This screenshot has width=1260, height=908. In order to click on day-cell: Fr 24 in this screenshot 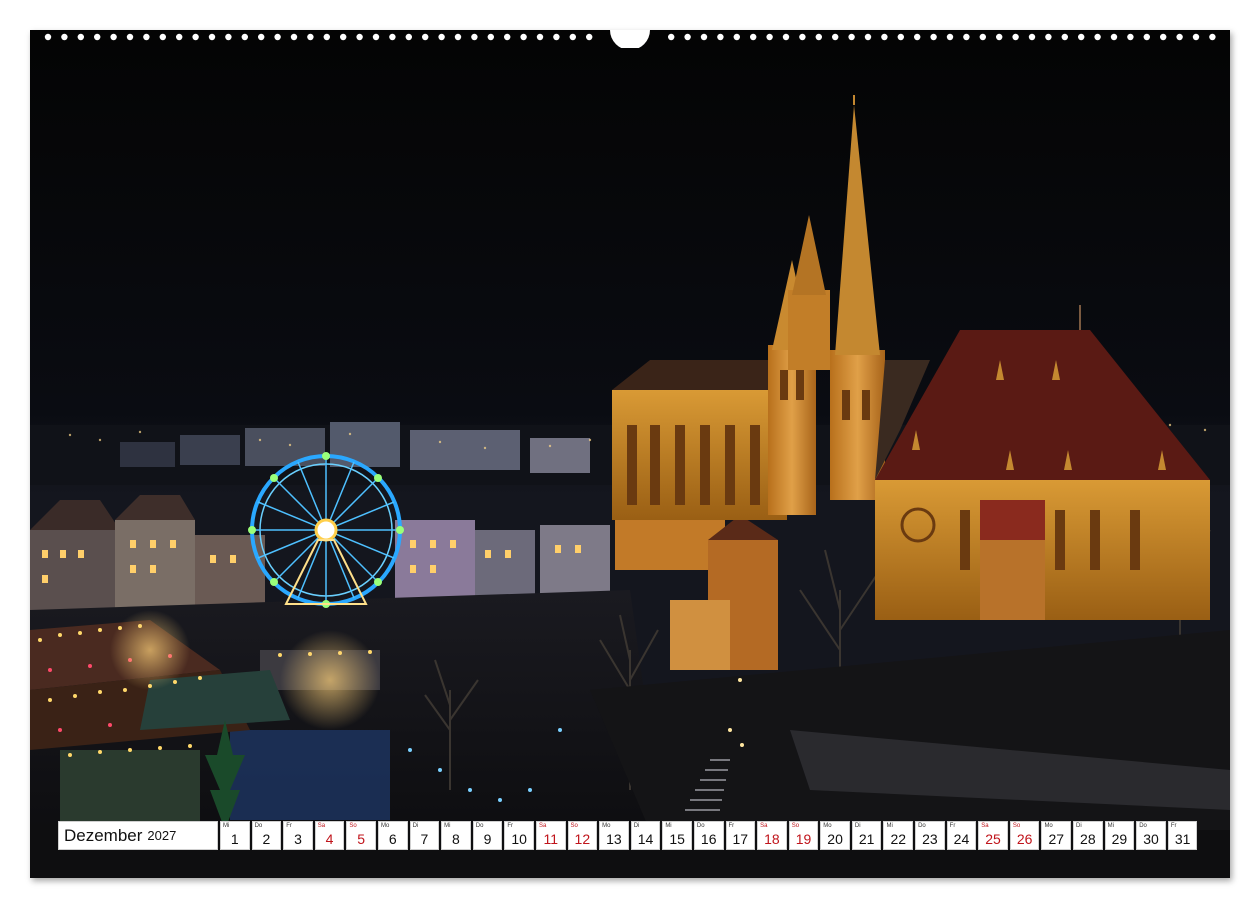, I will do `click(961, 835)`.